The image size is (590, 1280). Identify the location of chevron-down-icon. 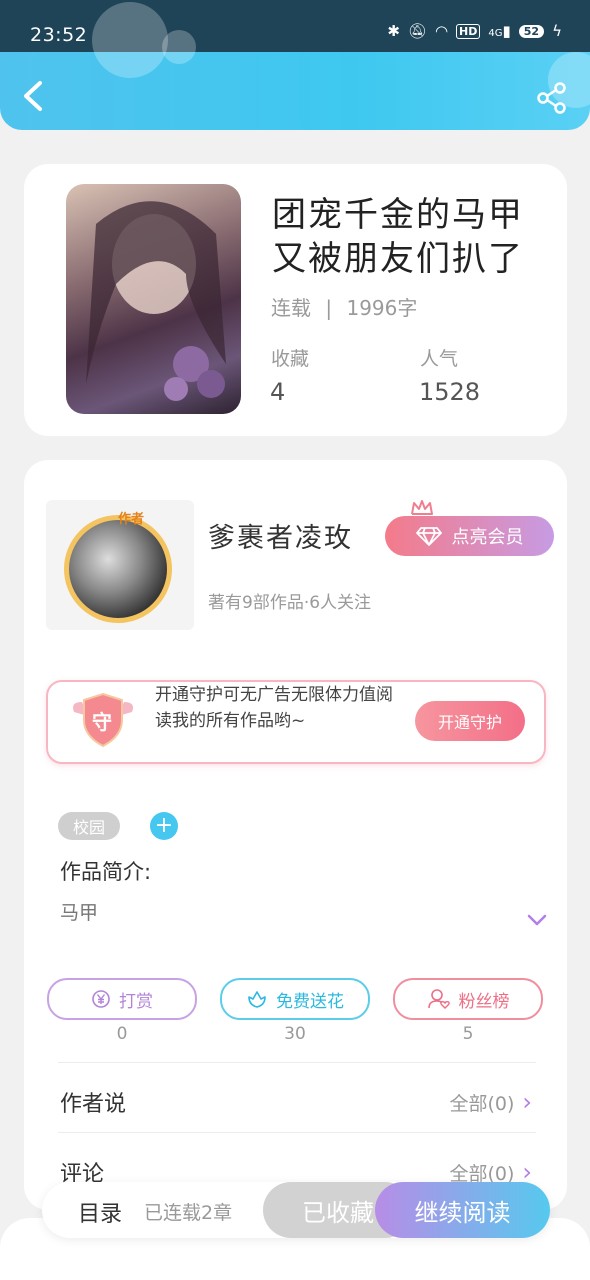
(537, 920).